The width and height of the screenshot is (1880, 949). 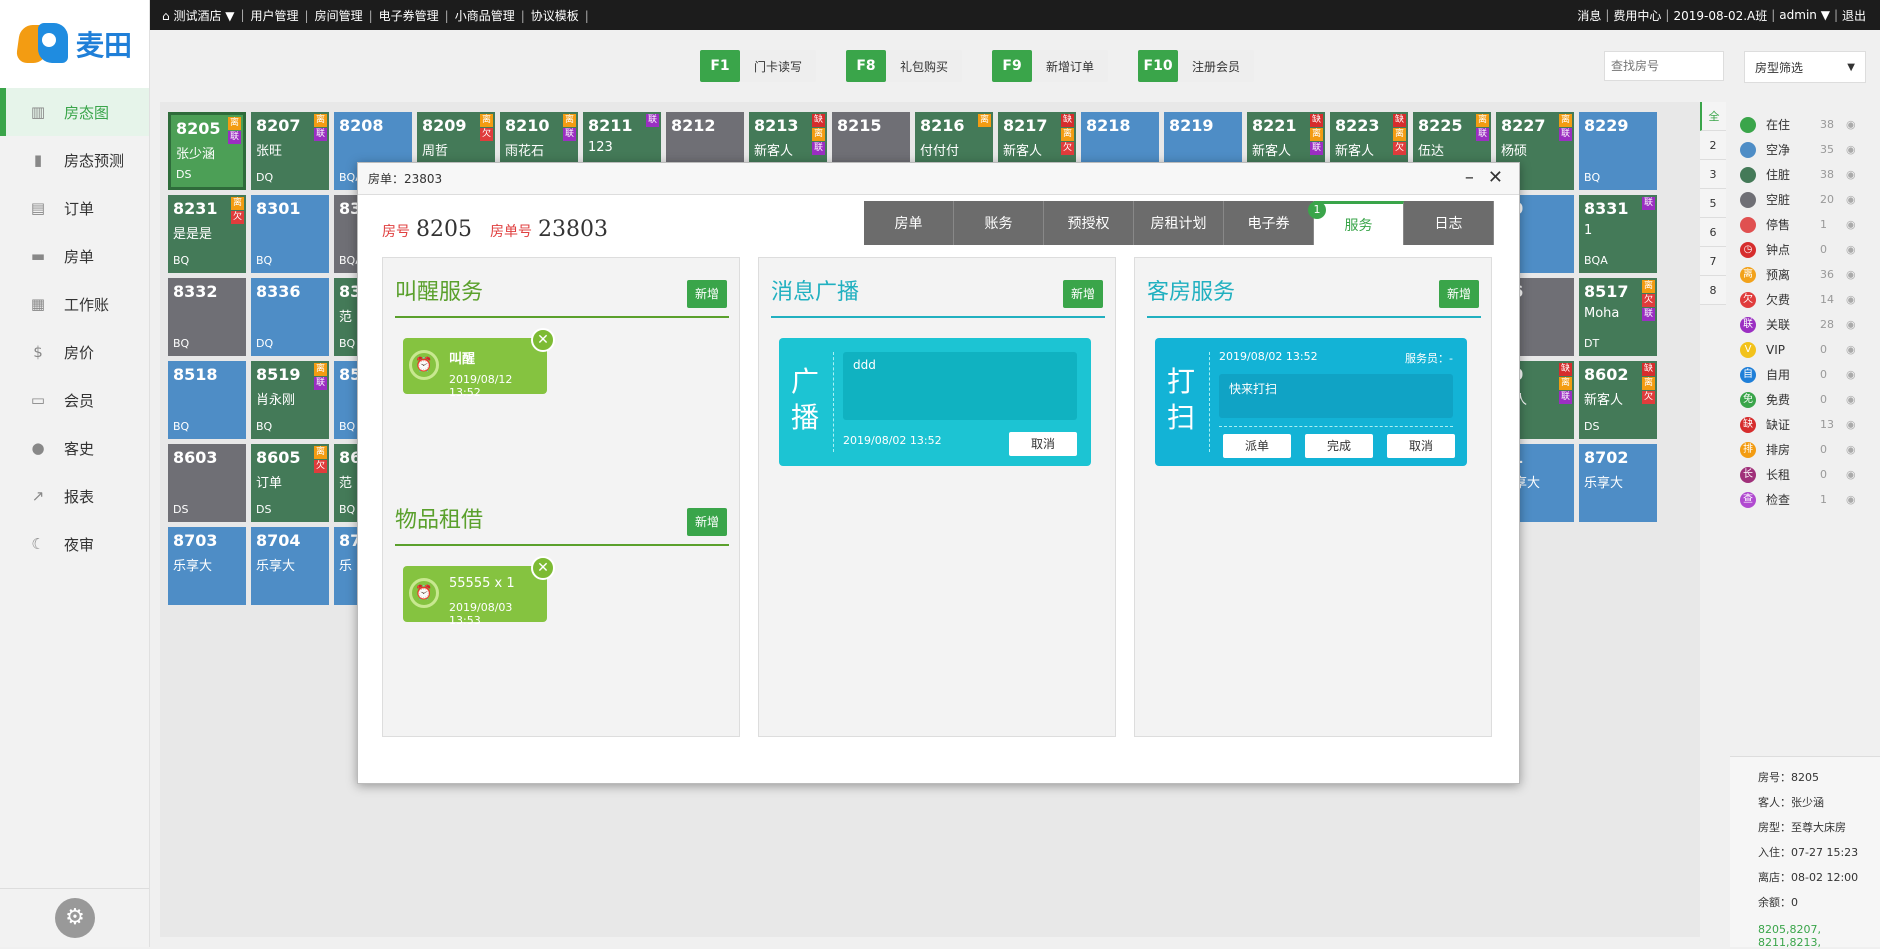 I want to click on room-tile: 8205 张少涵 DS 离联, so click(x=207, y=151).